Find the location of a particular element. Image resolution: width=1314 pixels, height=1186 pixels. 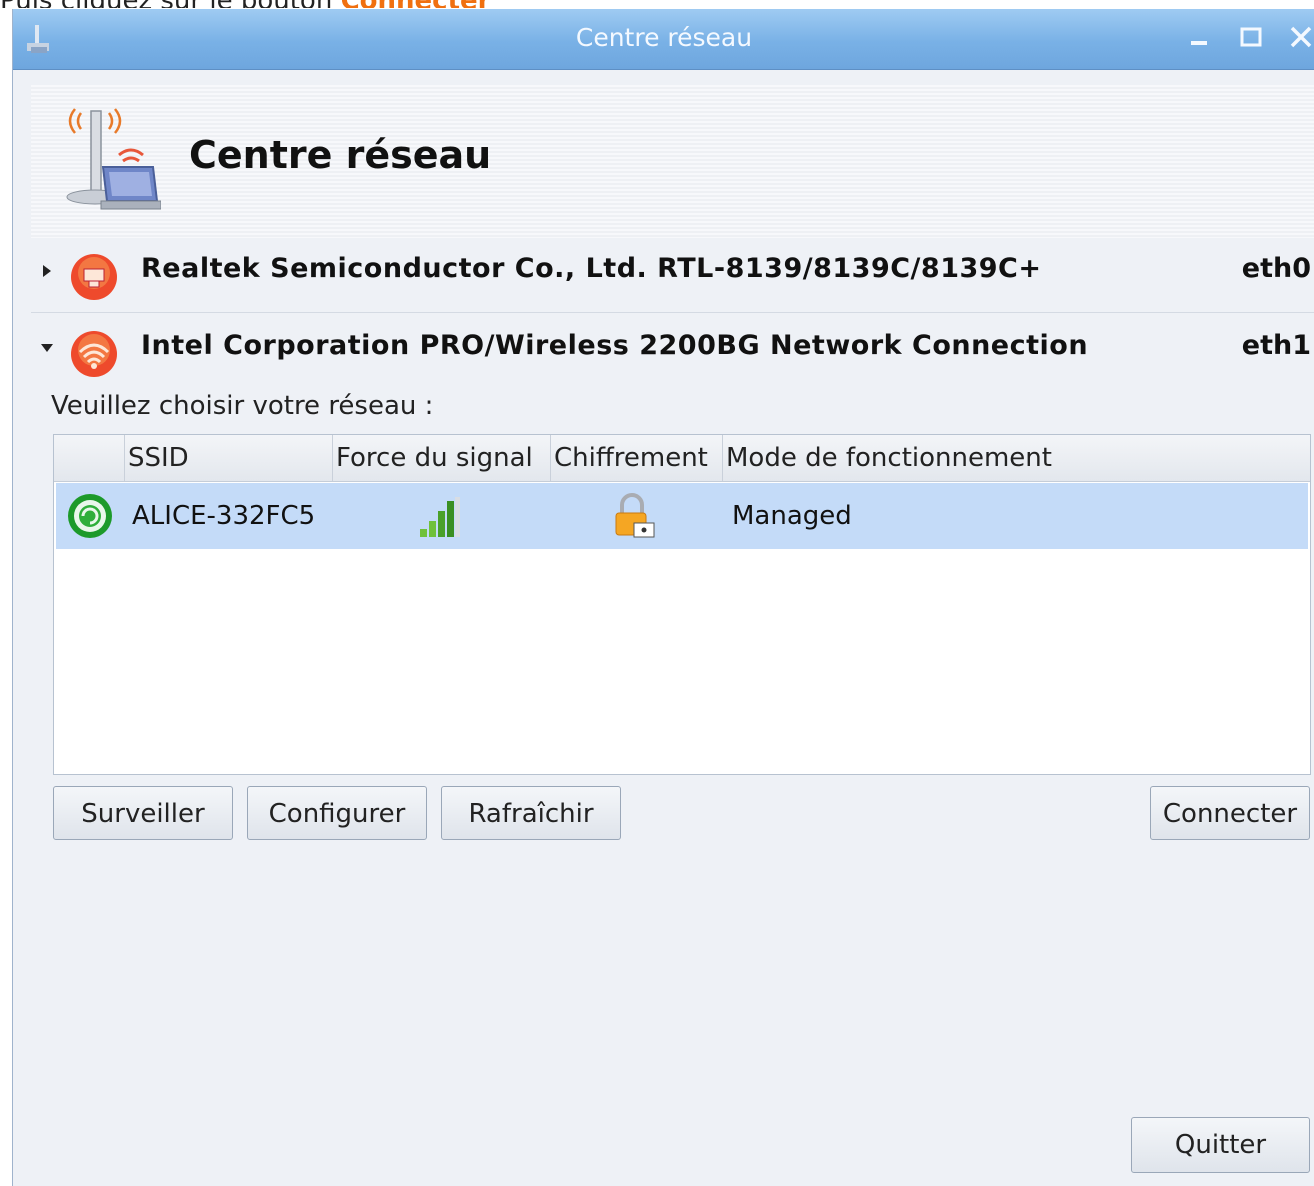

configure-button: Configurer is located at coordinates (337, 813).